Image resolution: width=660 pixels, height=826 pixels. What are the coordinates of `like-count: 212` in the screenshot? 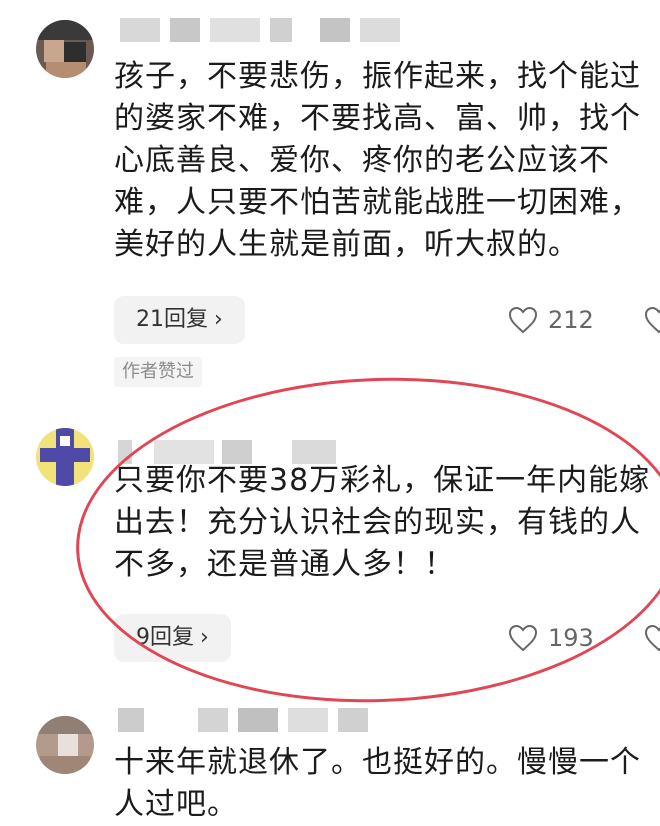 It's located at (571, 320).